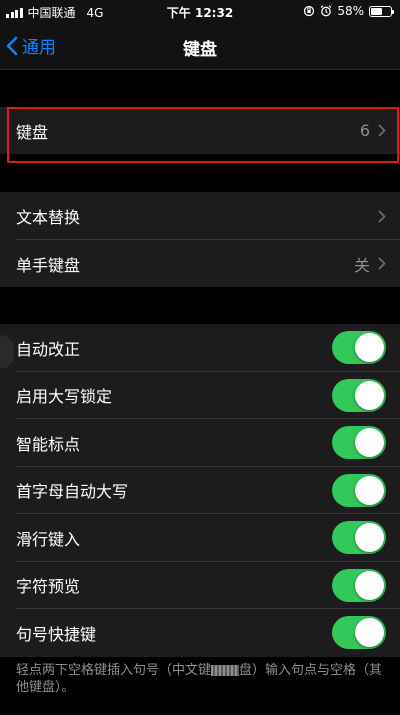 Image resolution: width=400 pixels, height=715 pixels. I want to click on character-preview-label: 字符预览, so click(48, 587).